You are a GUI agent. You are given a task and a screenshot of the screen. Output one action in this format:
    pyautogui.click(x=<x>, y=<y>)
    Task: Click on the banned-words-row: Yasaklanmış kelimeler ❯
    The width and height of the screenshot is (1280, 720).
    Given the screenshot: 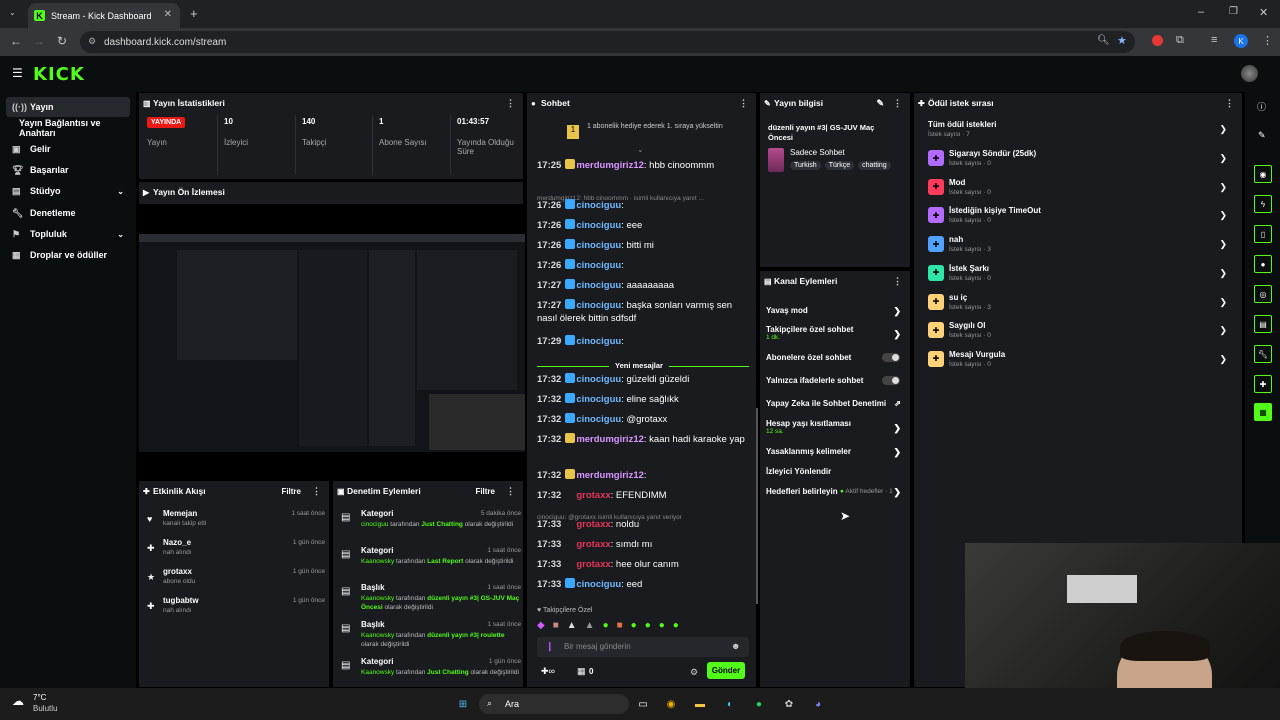 What is the action you would take?
    pyautogui.click(x=836, y=452)
    